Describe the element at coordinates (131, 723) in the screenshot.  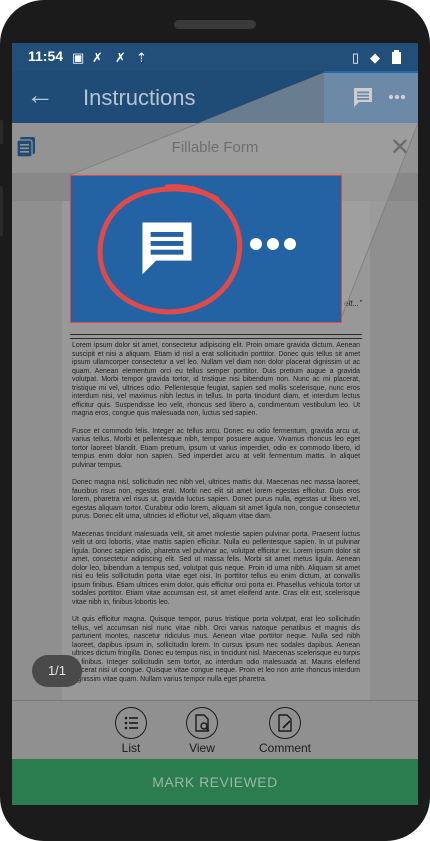
I see `list-icon` at that location.